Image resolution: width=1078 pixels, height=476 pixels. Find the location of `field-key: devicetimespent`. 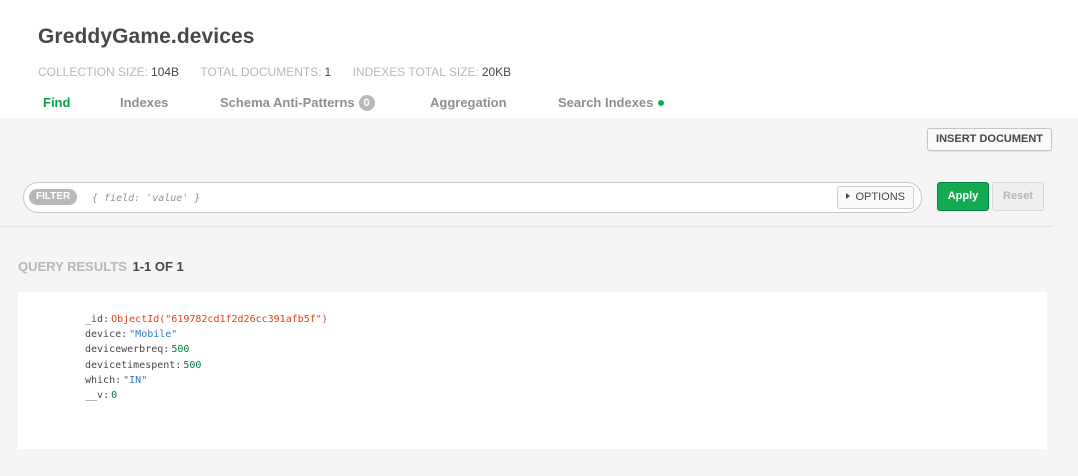

field-key: devicetimespent is located at coordinates (130, 365).